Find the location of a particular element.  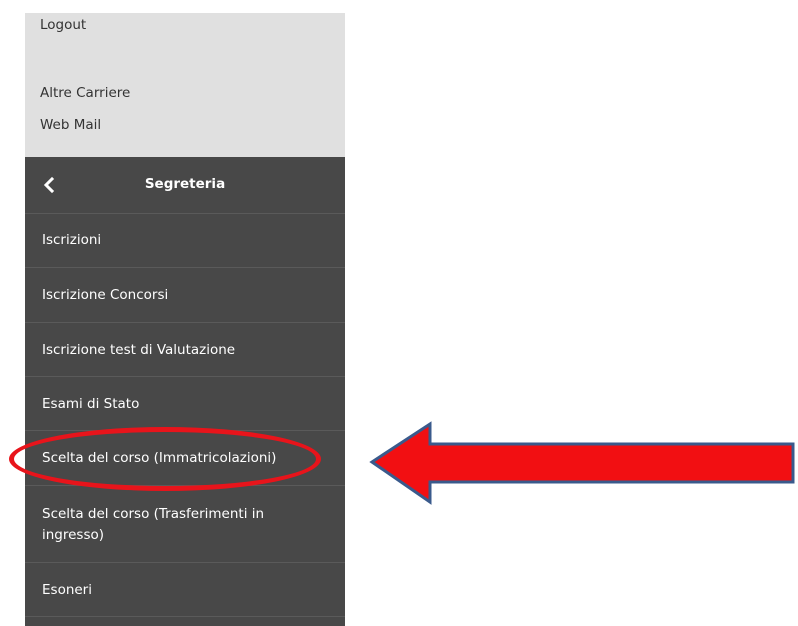

pointer-arrow-annotation is located at coordinates (582, 463).